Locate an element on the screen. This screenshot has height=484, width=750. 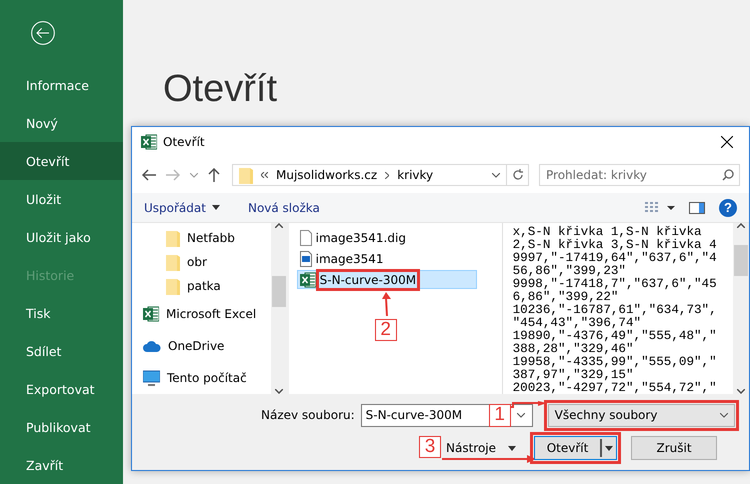
help-button: ? is located at coordinates (728, 207).